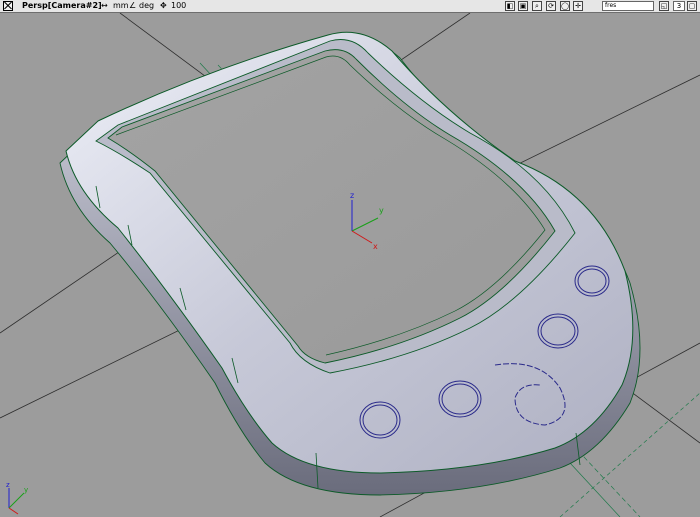 This screenshot has width=700, height=517. I want to click on tumble-icon: ⟳, so click(551, 6).